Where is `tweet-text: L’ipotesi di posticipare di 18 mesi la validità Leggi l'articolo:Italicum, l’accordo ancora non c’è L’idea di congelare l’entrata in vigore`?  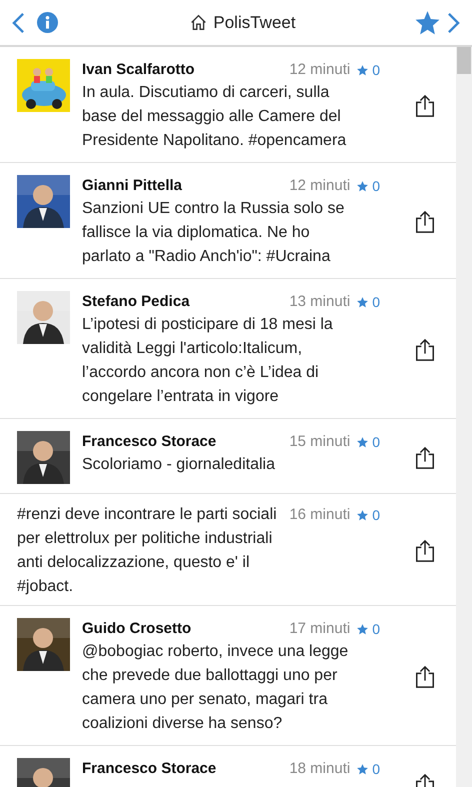
tweet-text: L’ipotesi di posticipare di 18 mesi la validità Leggi l'articolo:Italicum, l’accordo ancora non c’è L’idea di congelare l’entrata in vigore is located at coordinates (208, 361).